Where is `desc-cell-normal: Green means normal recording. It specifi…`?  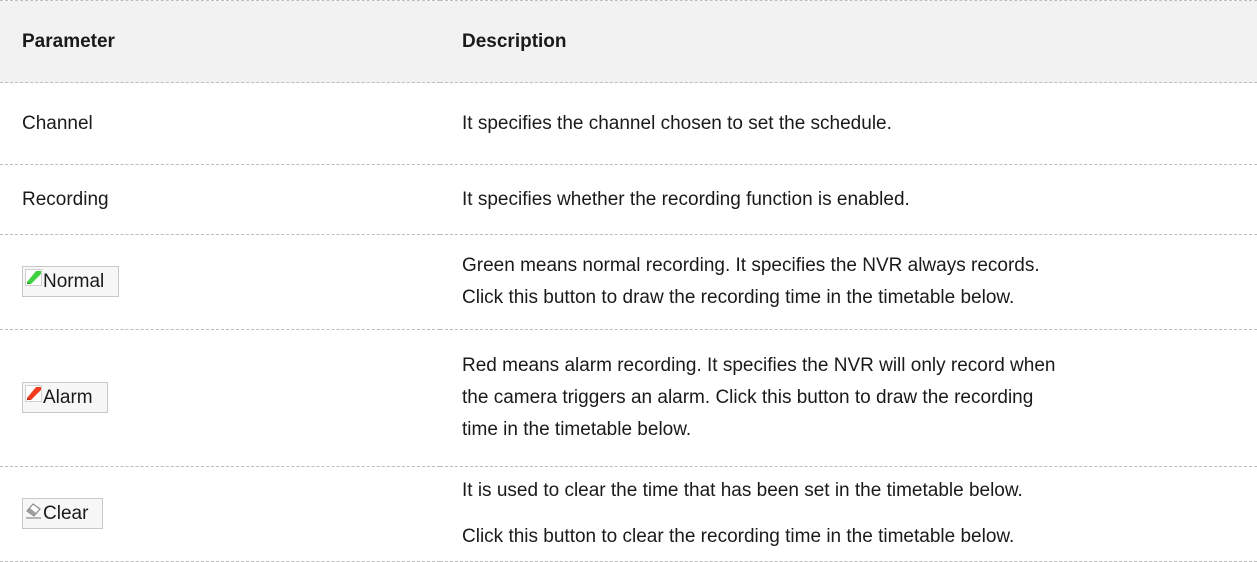 desc-cell-normal: Green means normal recording. It specifi… is located at coordinates (848, 282).